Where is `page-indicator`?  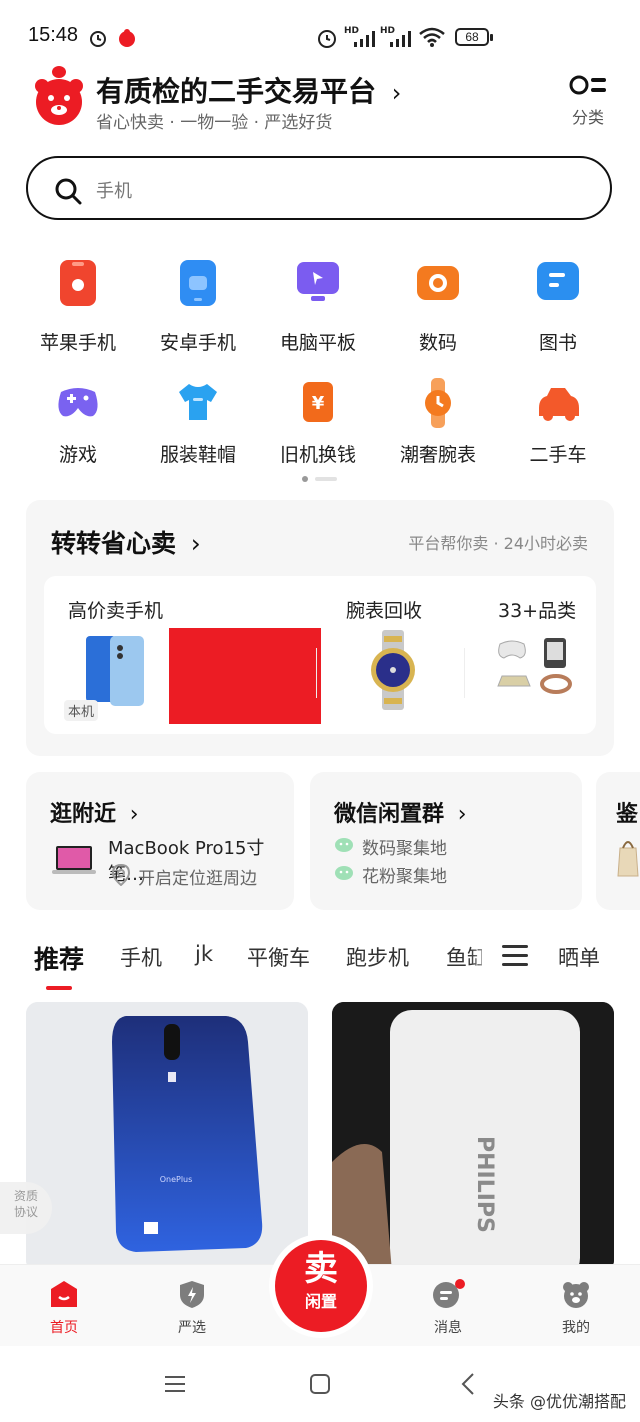 page-indicator is located at coordinates (319, 479).